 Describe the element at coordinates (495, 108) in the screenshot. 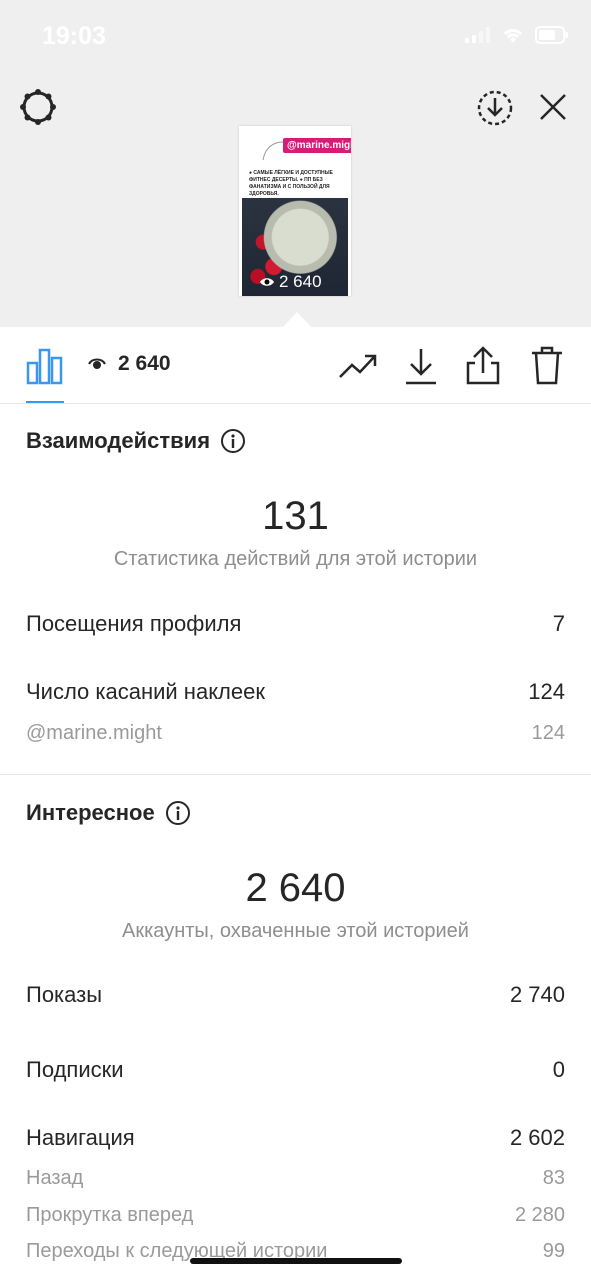

I see `save-download-icon` at that location.